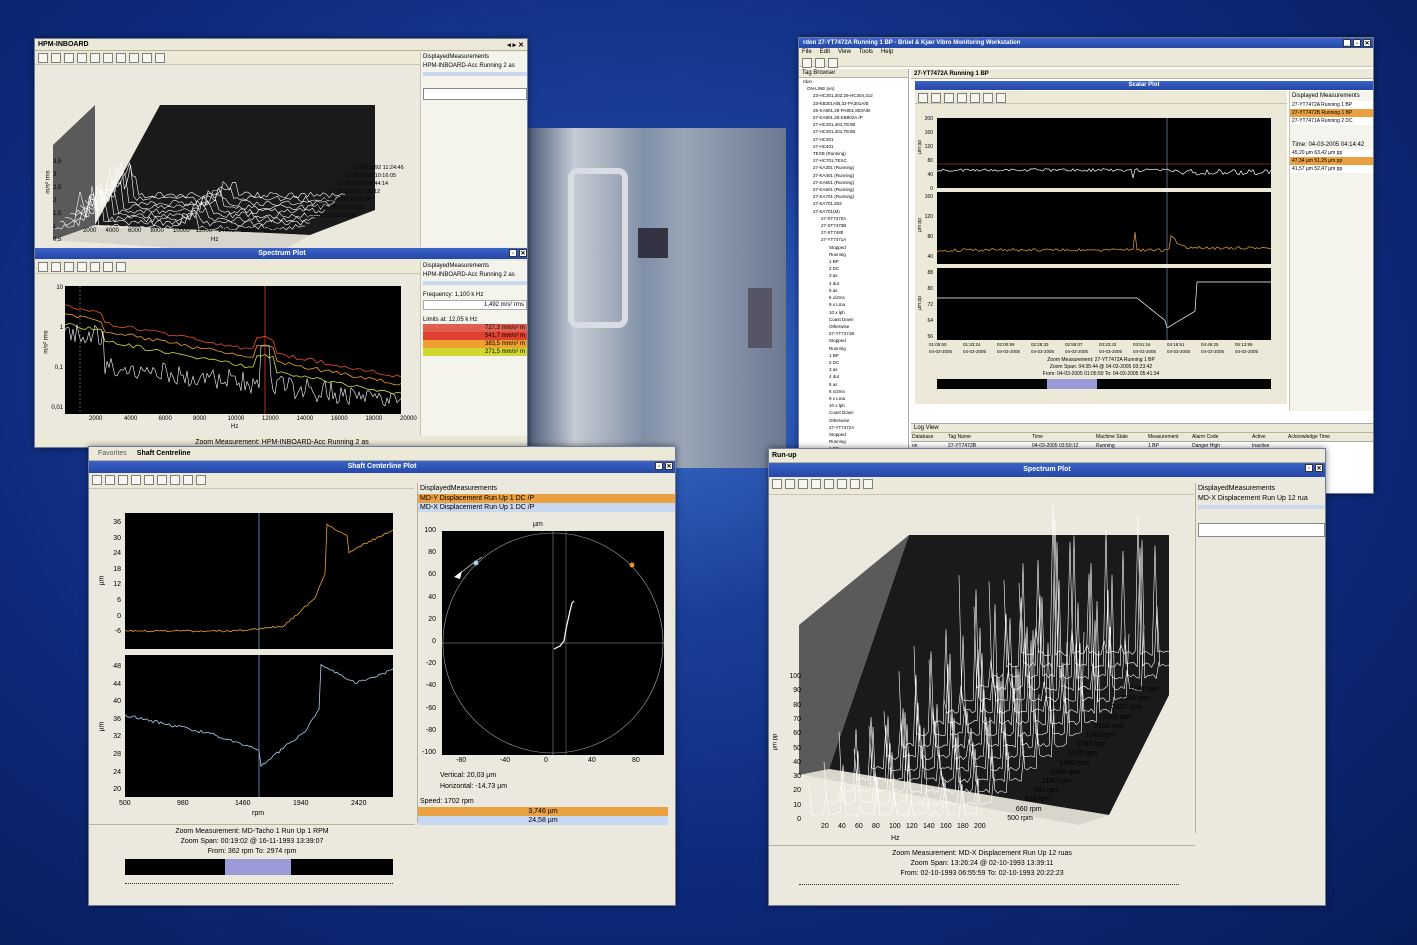 The width and height of the screenshot is (1417, 945). What do you see at coordinates (259, 581) in the screenshot?
I see `shaft-plot-y` at bounding box center [259, 581].